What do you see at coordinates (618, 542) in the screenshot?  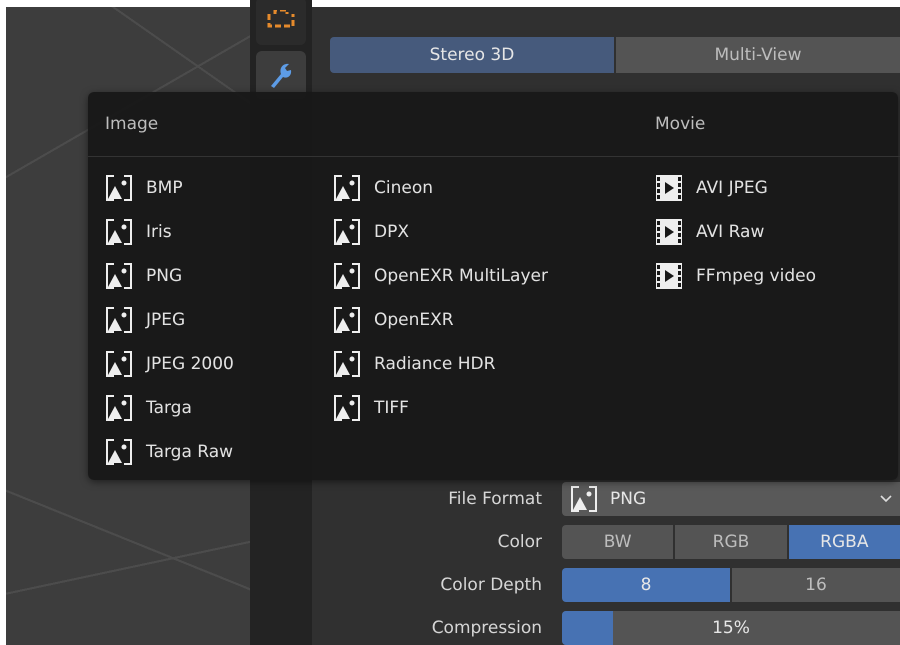 I see `option-button: BW` at bounding box center [618, 542].